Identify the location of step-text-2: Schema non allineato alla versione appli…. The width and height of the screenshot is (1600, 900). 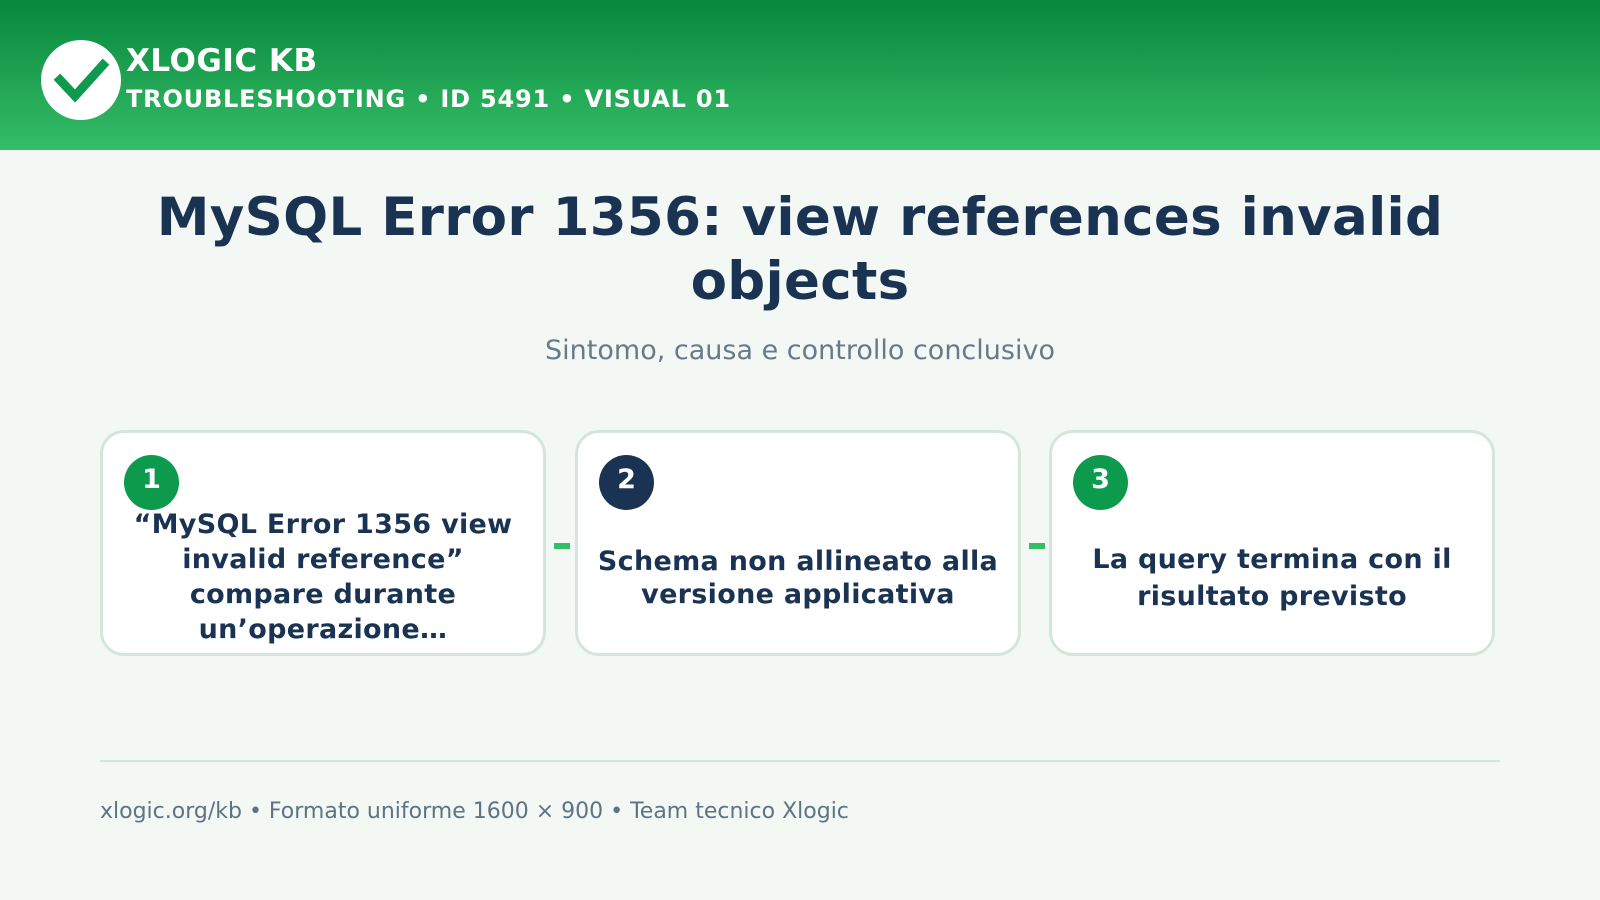
(798, 578).